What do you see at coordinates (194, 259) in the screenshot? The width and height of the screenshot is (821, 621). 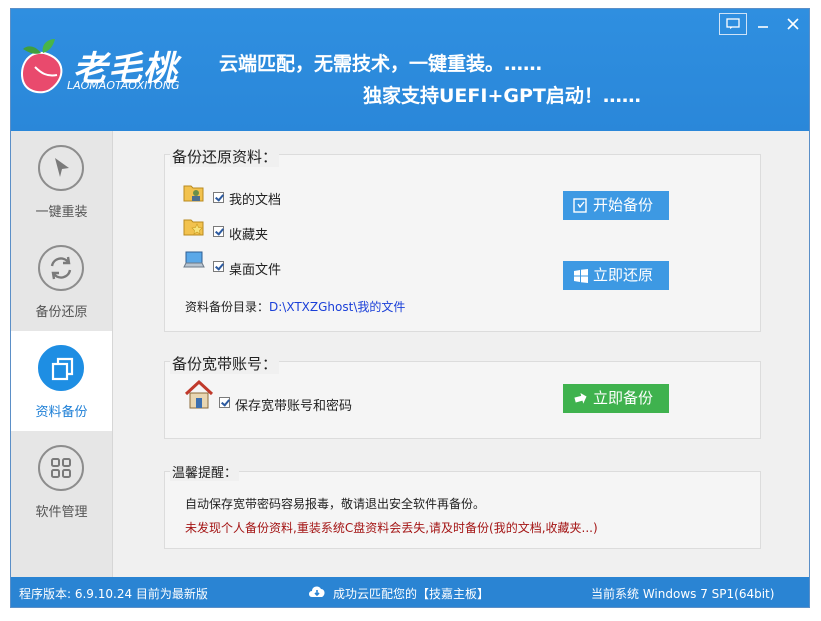 I see `desktop-icon` at bounding box center [194, 259].